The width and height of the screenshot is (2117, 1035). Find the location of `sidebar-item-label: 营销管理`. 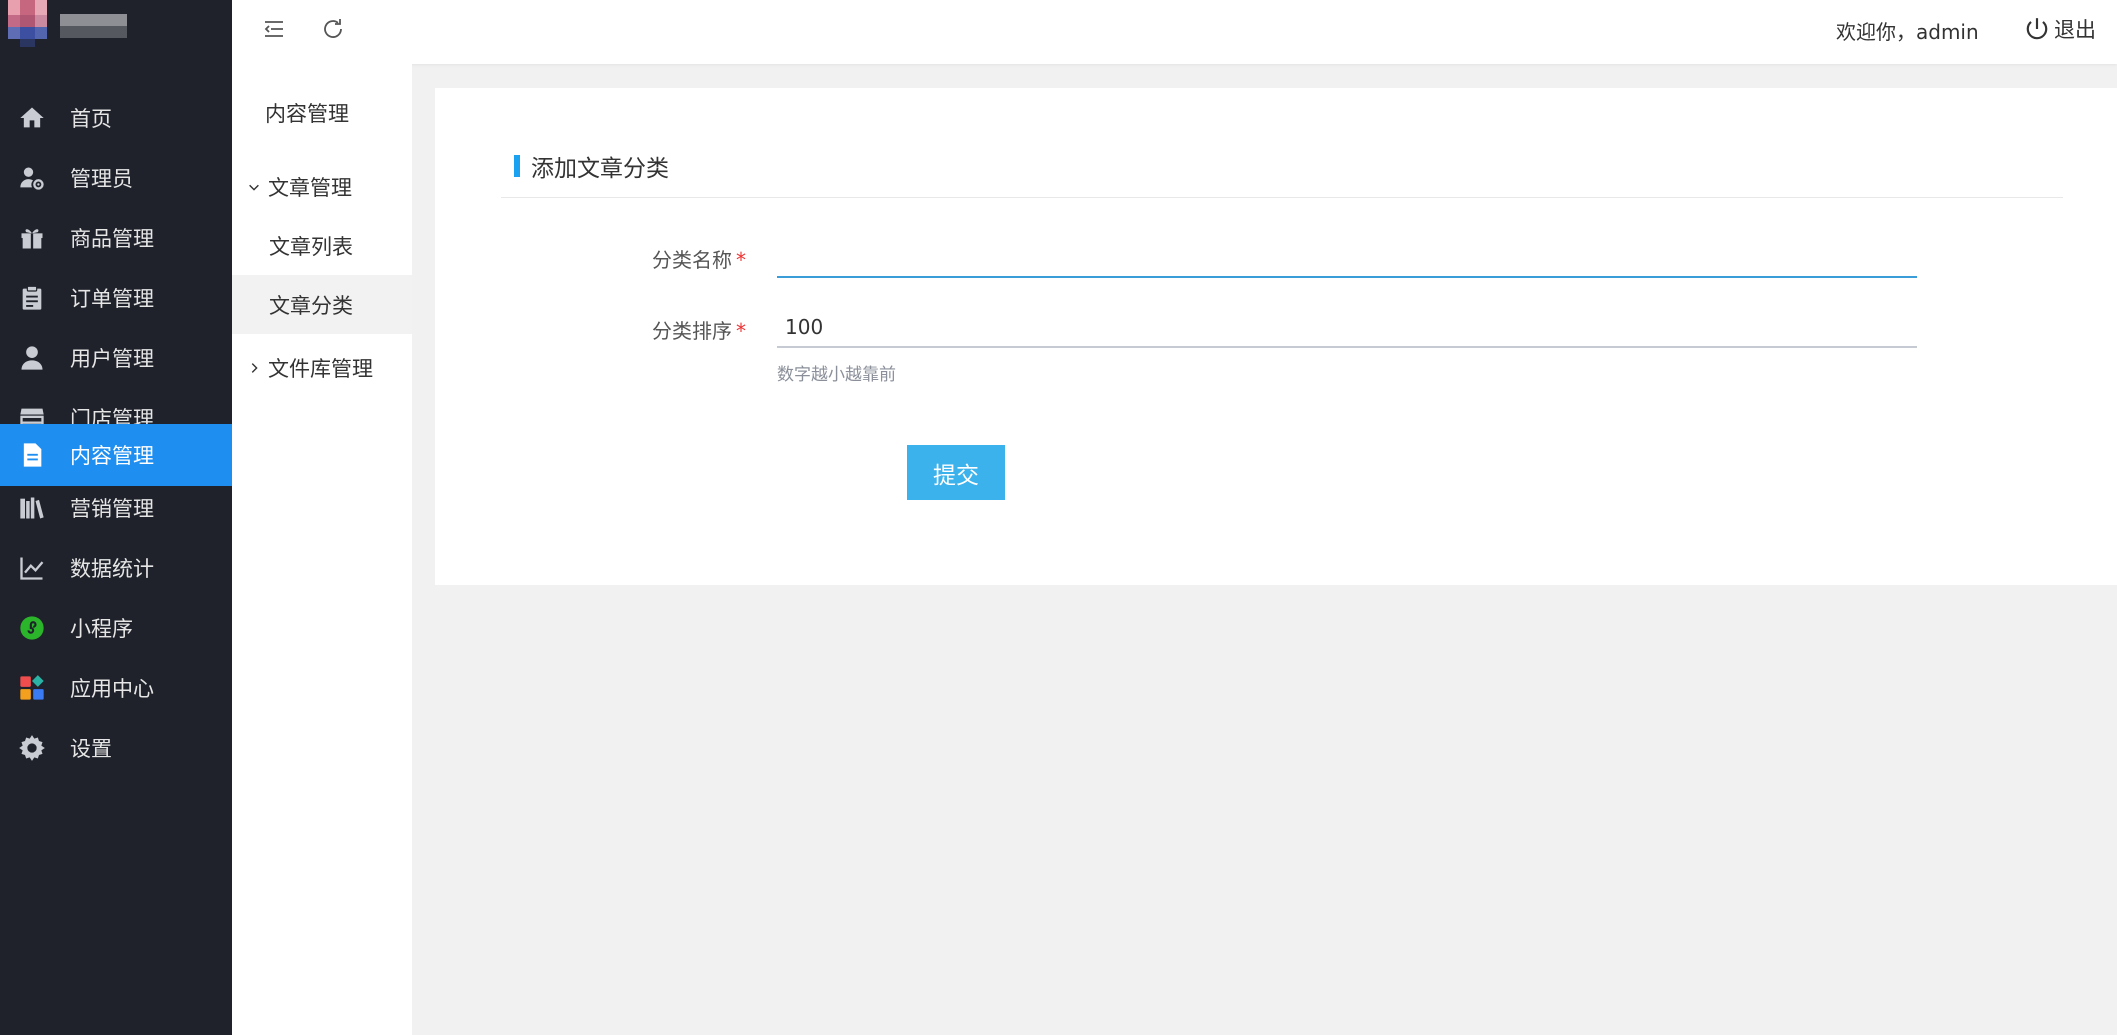

sidebar-item-label: 营销管理 is located at coordinates (112, 509).